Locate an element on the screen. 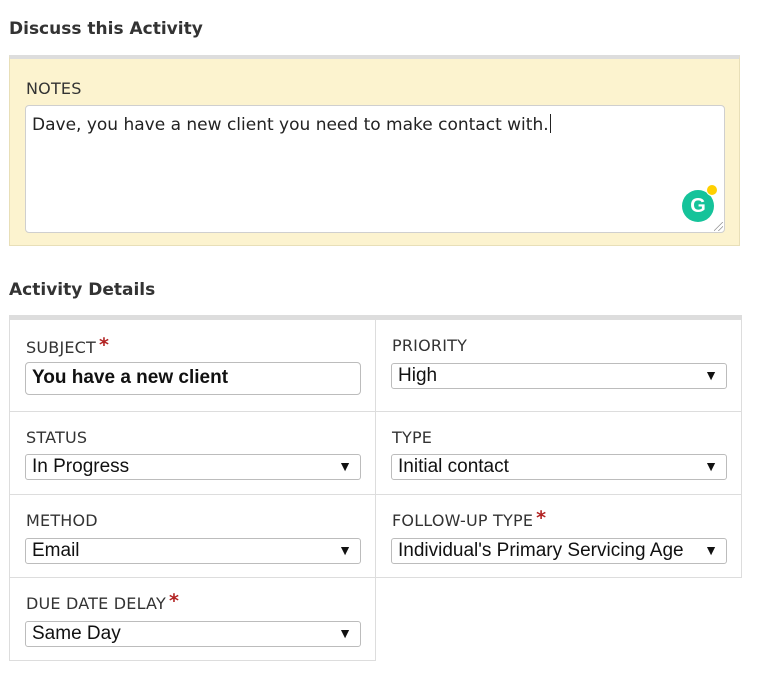 The height and width of the screenshot is (692, 765). status-cell: STATUS In Progress ▼ is located at coordinates (192, 453).